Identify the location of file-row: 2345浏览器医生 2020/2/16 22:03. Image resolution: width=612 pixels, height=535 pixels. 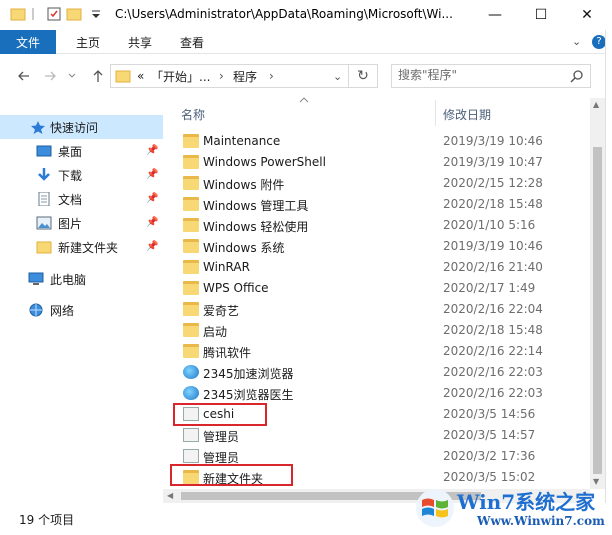
(376, 393).